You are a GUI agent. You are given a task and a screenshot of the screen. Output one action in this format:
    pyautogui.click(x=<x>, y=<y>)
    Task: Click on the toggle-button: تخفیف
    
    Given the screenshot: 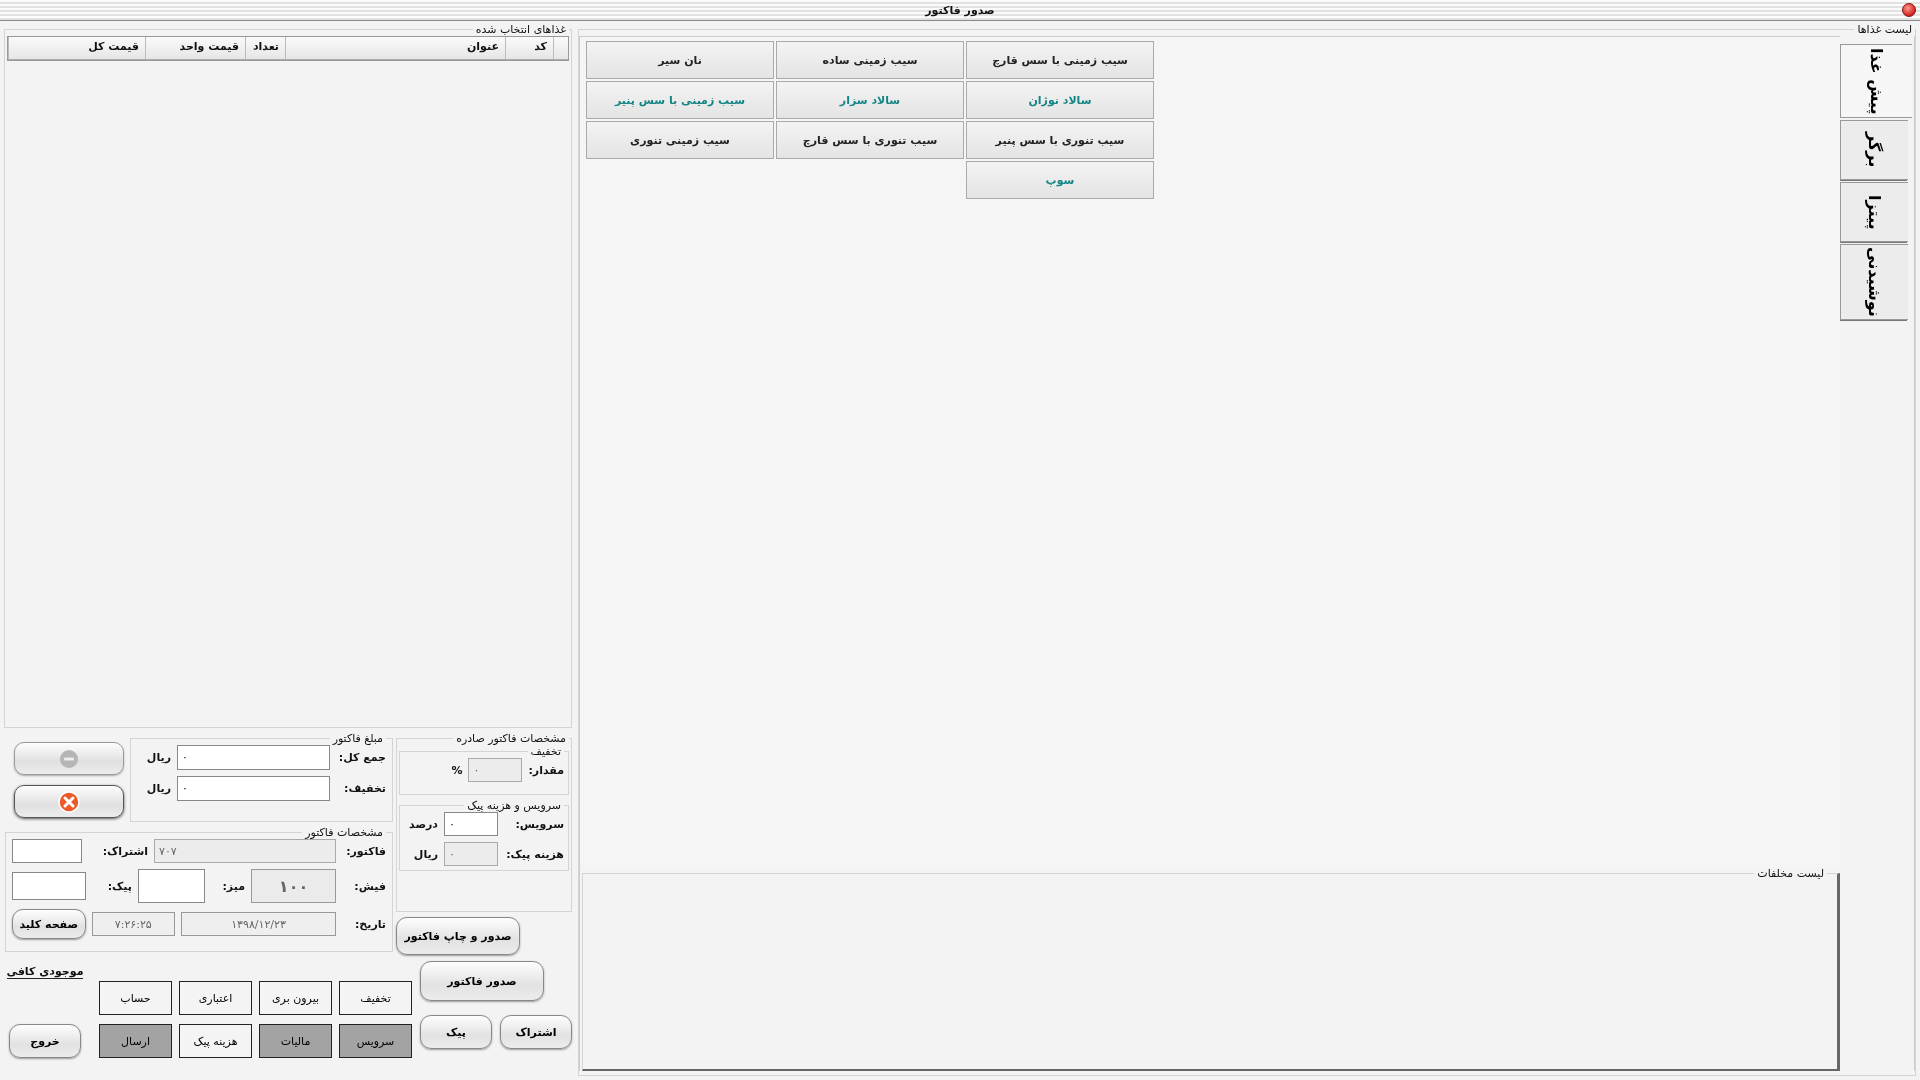 What is the action you would take?
    pyautogui.click(x=375, y=998)
    